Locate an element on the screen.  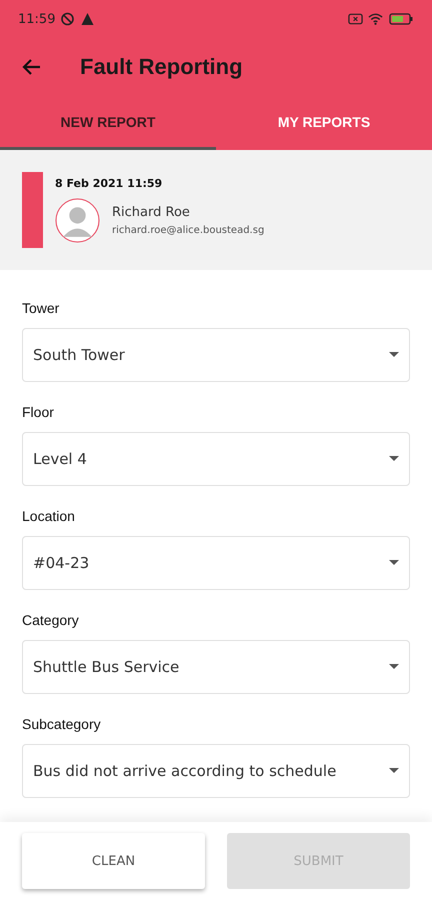
warning-icon is located at coordinates (88, 19).